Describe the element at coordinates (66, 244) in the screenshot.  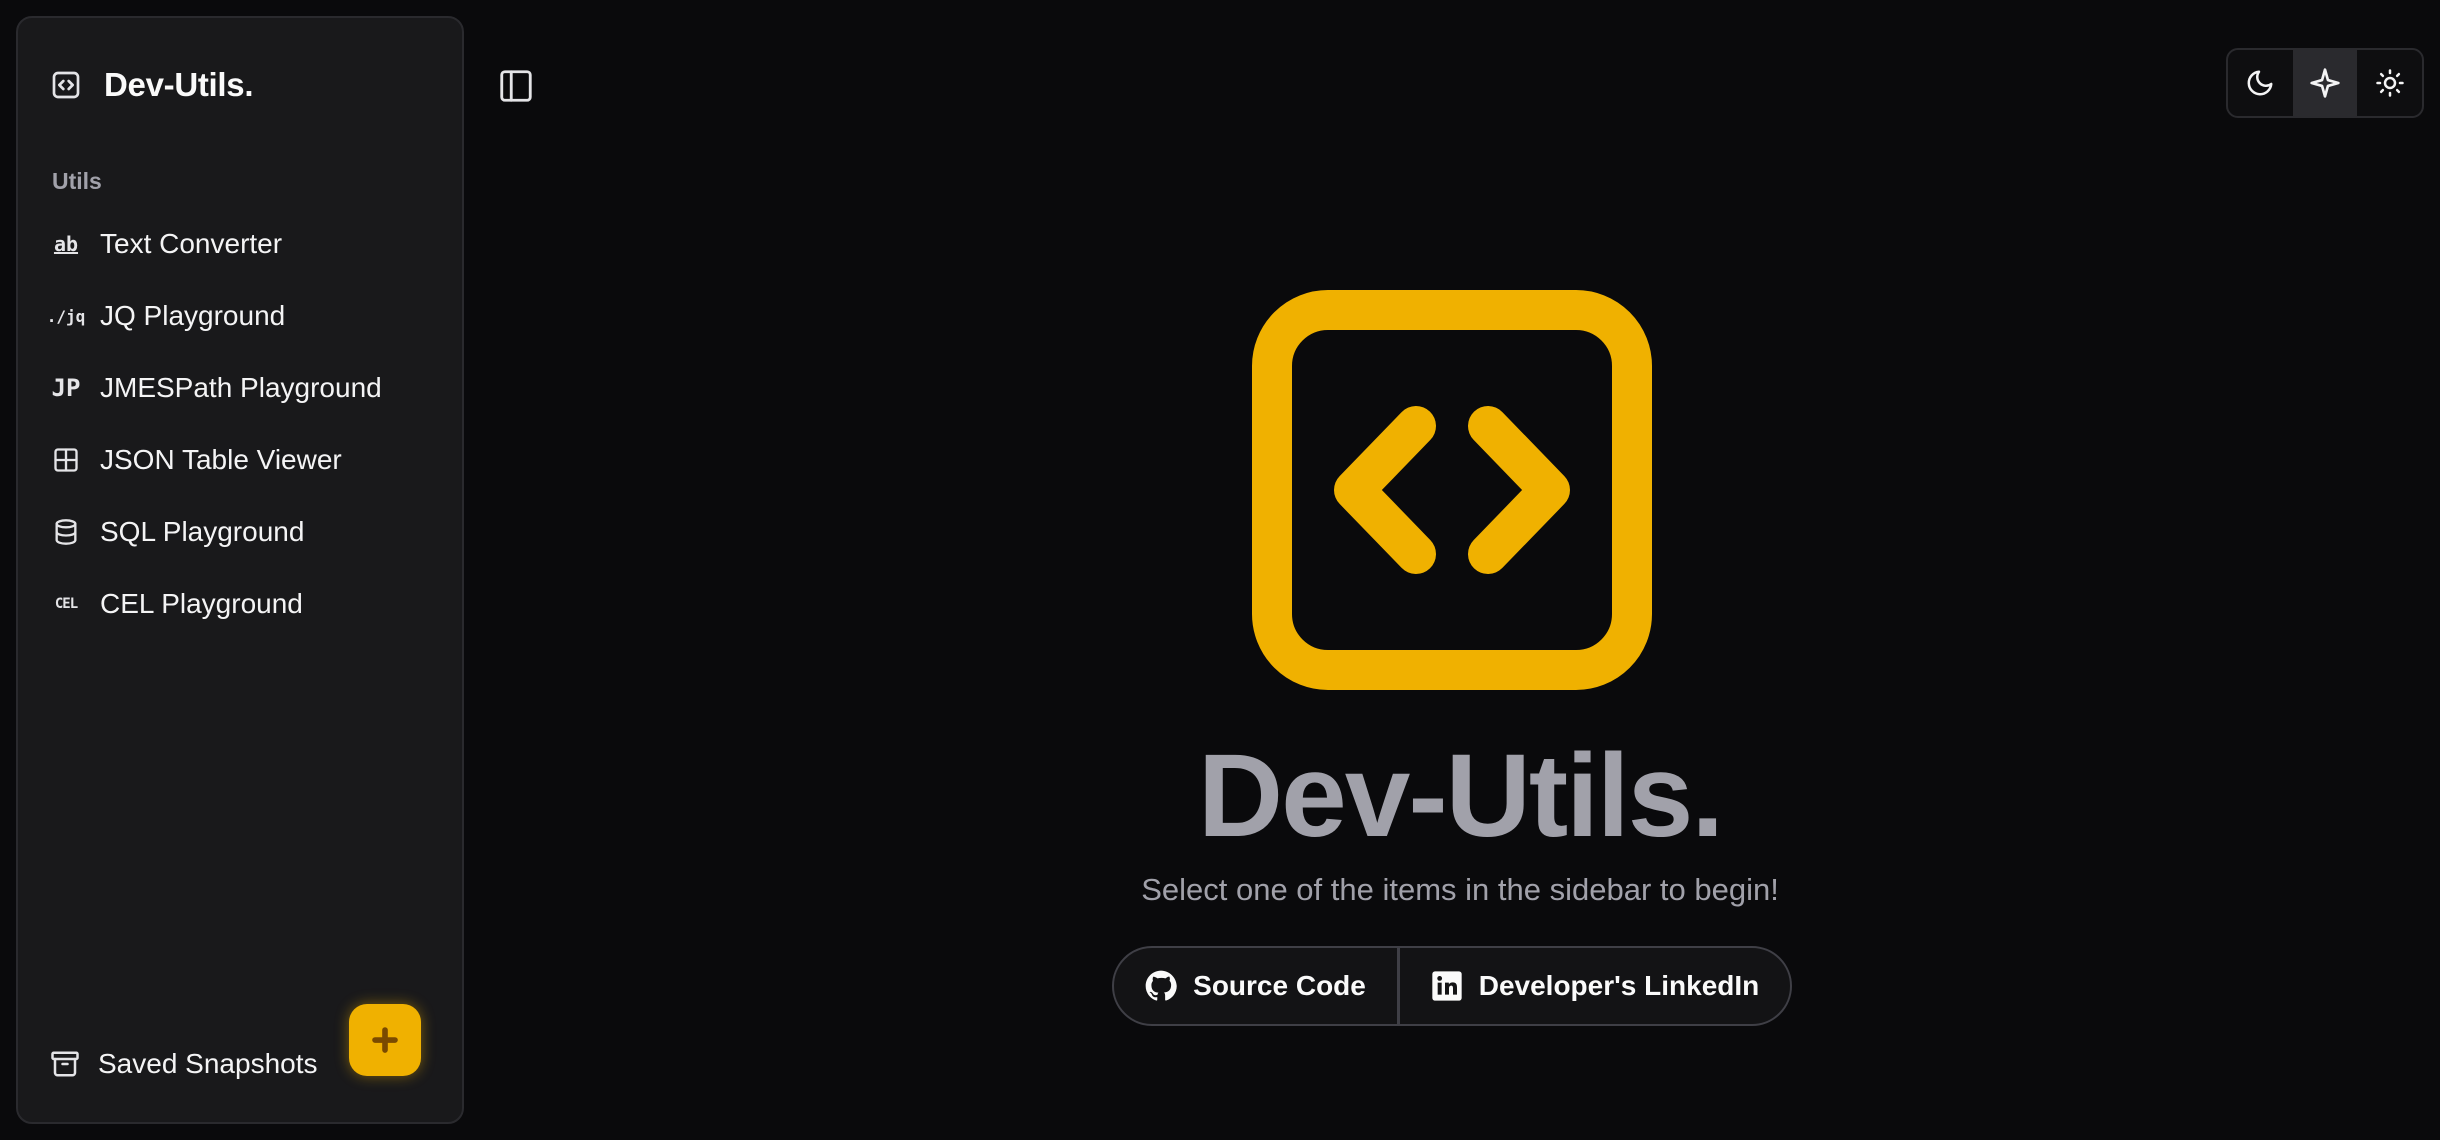
I see `text-converter-icon: ab` at that location.